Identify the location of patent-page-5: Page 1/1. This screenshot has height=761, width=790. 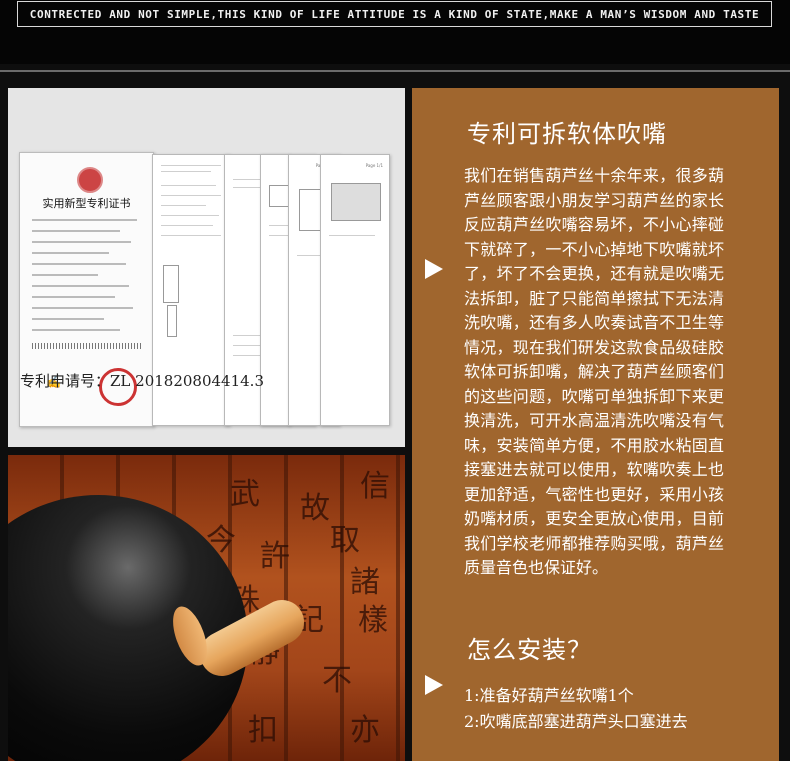
(355, 290).